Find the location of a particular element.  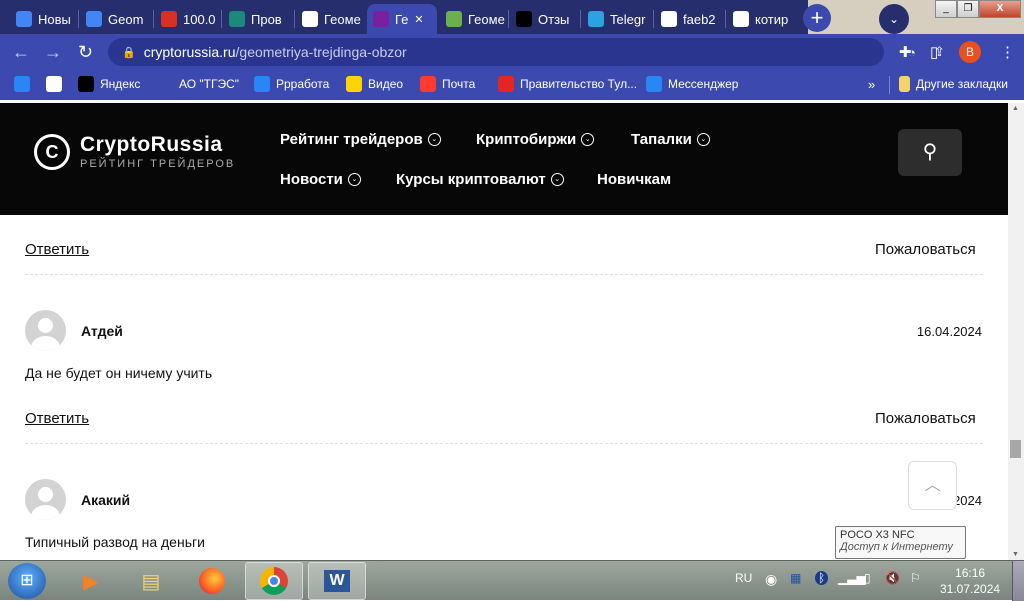

tab: 100.0 is located at coordinates (188, 19).